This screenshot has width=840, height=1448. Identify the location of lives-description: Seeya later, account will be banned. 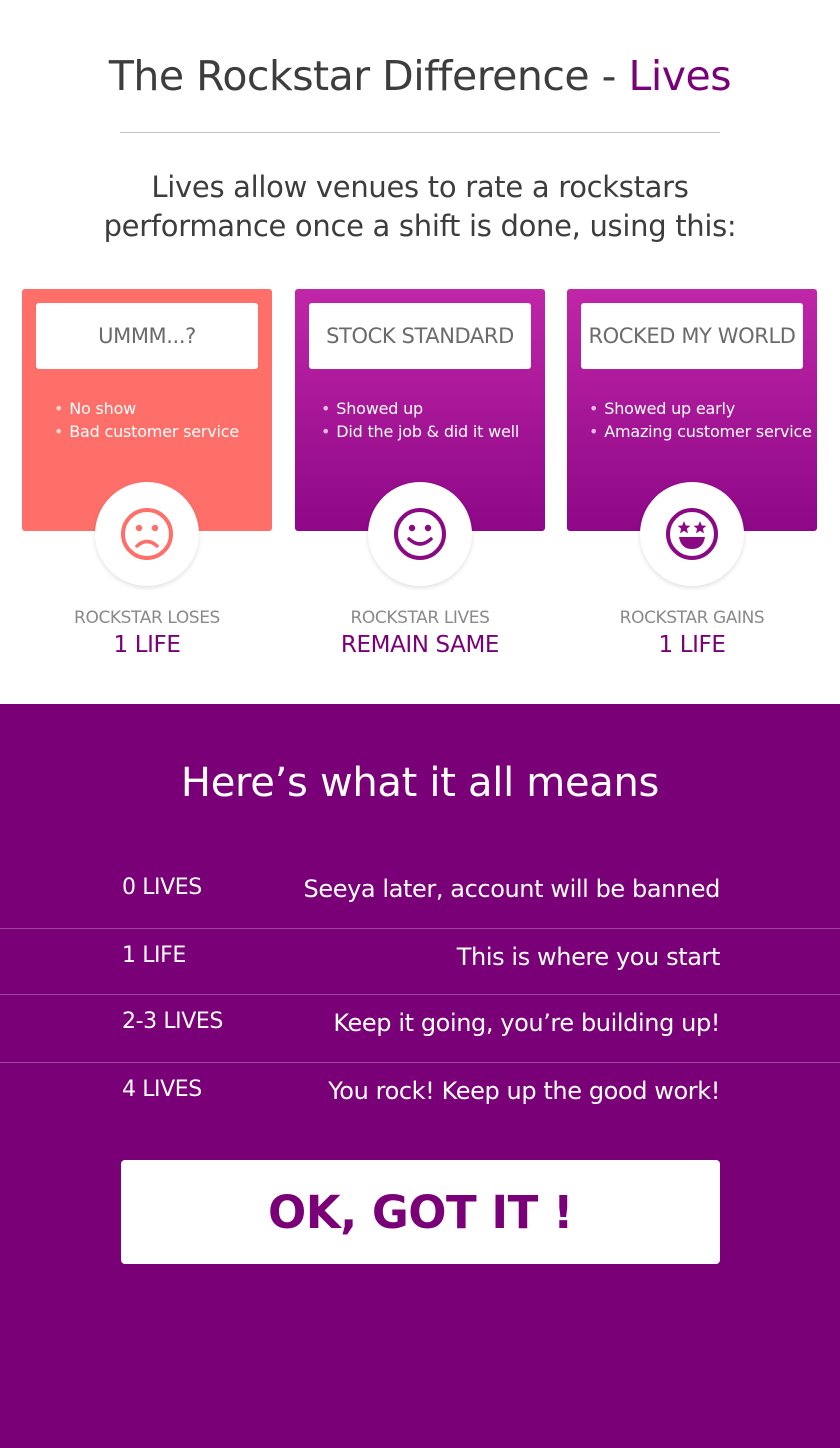
(512, 889).